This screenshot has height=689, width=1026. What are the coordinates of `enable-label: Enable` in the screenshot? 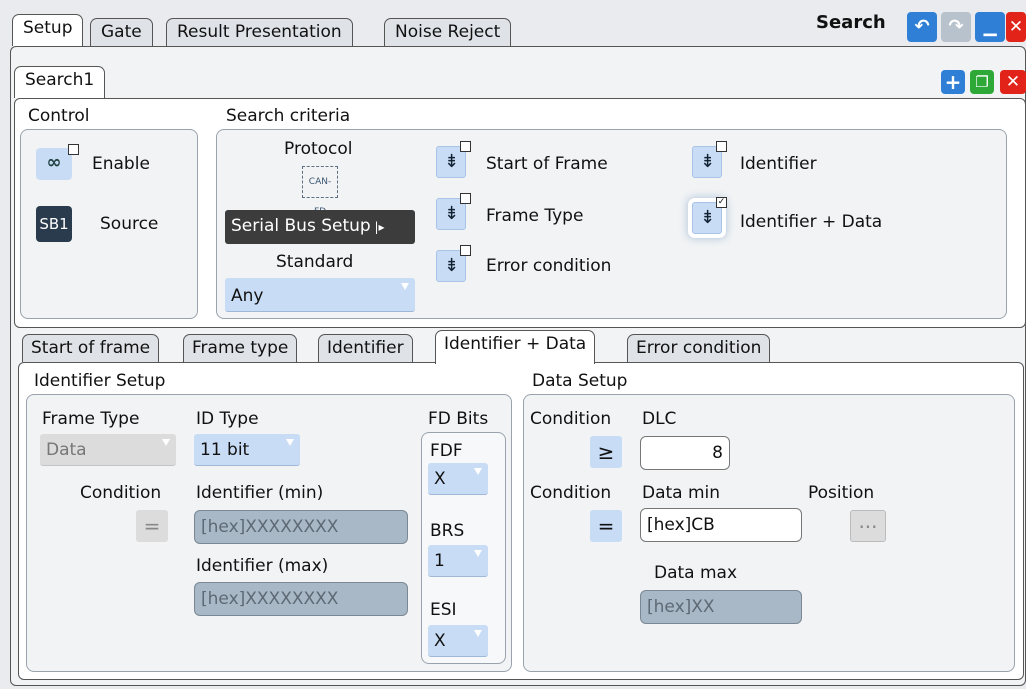 It's located at (121, 164).